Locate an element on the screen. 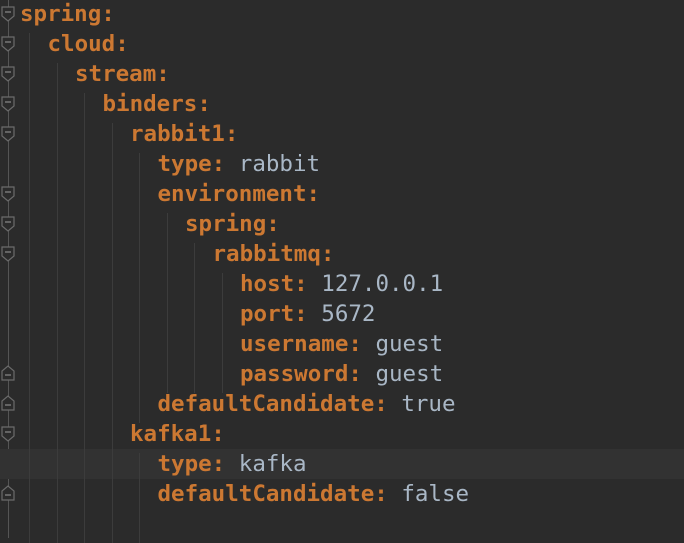 The height and width of the screenshot is (543, 684). code-line: stream: is located at coordinates (342, 74).